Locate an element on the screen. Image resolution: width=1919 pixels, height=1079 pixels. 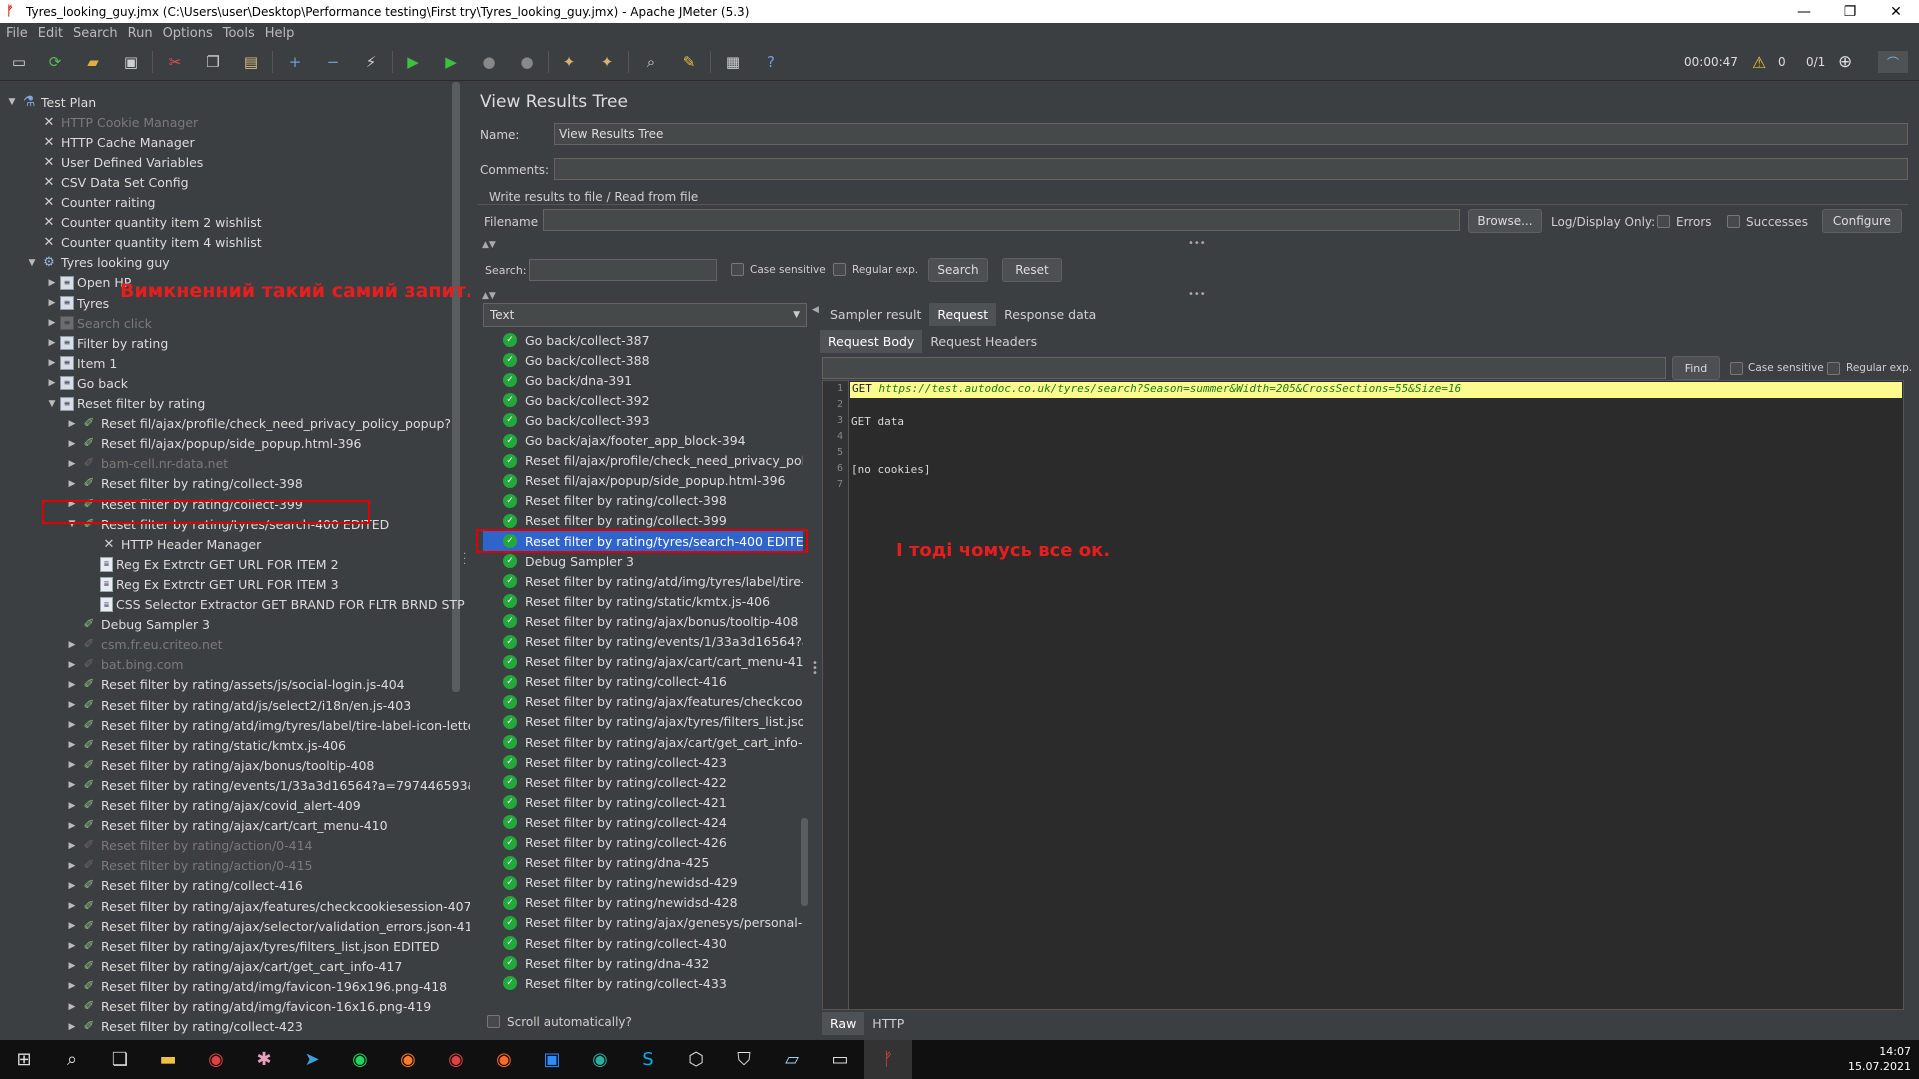
results-scrollbar is located at coordinates (804, 862).